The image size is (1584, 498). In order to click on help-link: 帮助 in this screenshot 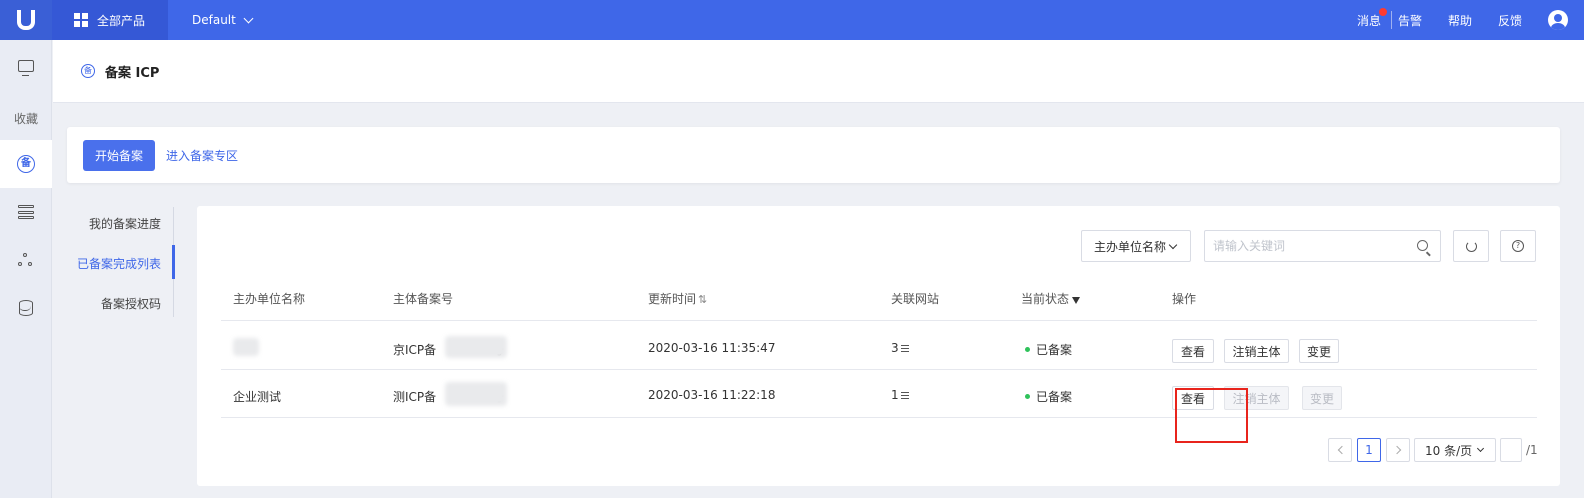, I will do `click(1460, 20)`.